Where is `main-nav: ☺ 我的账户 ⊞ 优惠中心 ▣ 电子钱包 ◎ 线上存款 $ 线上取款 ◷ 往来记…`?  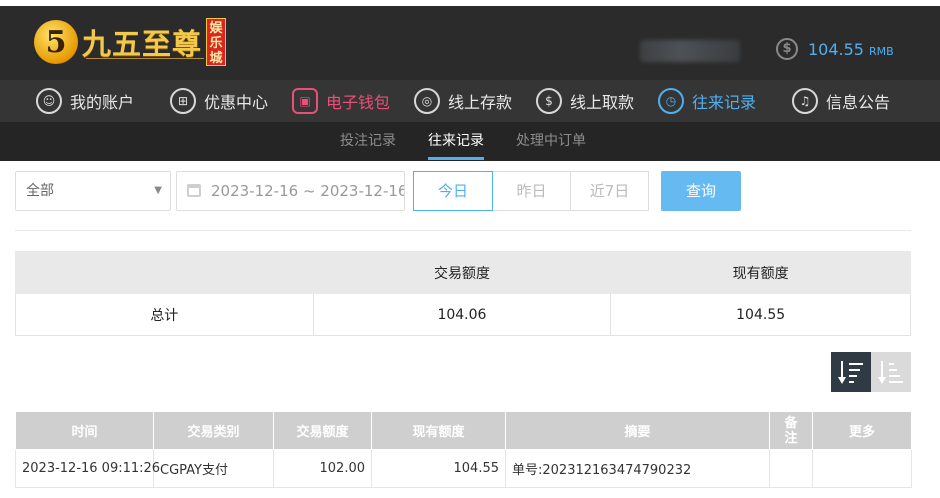 main-nav: ☺ 我的账户 ⊞ 优惠中心 ▣ 电子钱包 ◎ 线上存款 $ 线上取款 ◷ 往来记… is located at coordinates (470, 101).